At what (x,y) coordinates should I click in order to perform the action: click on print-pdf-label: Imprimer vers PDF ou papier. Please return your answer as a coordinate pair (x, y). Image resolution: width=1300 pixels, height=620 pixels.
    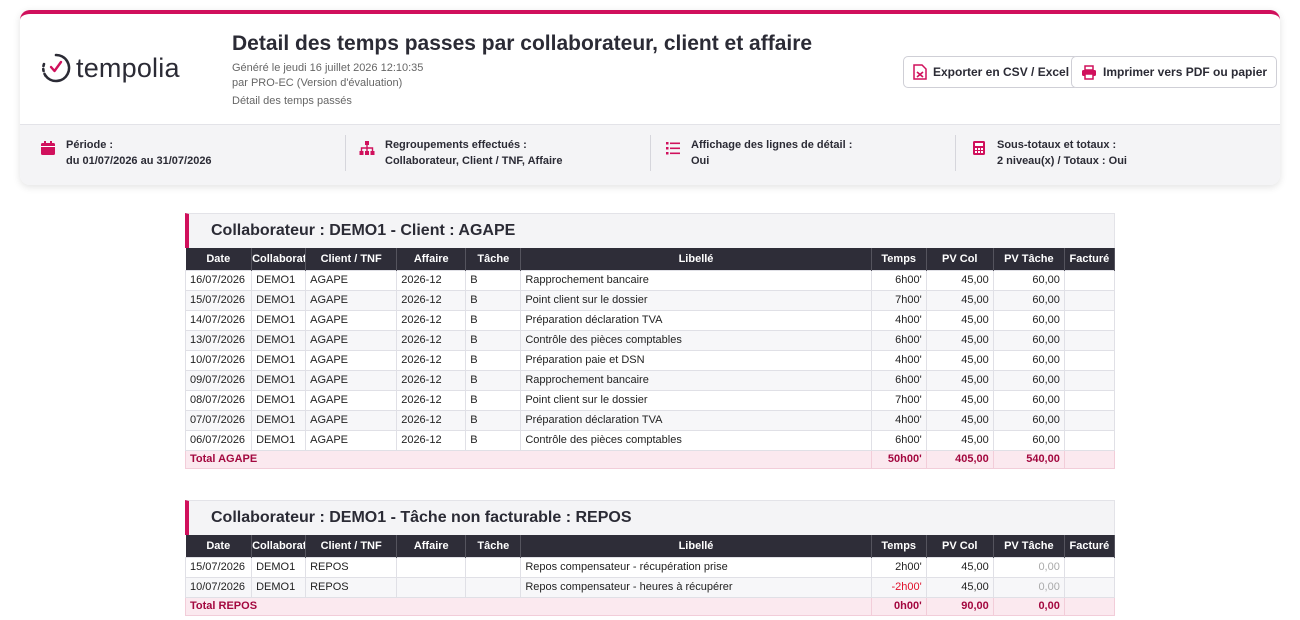
    Looking at the image, I should click on (1185, 72).